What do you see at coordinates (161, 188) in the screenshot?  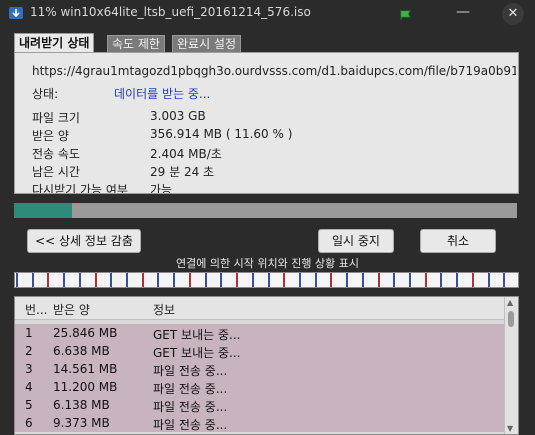 I see `info-row-value: 가능` at bounding box center [161, 188].